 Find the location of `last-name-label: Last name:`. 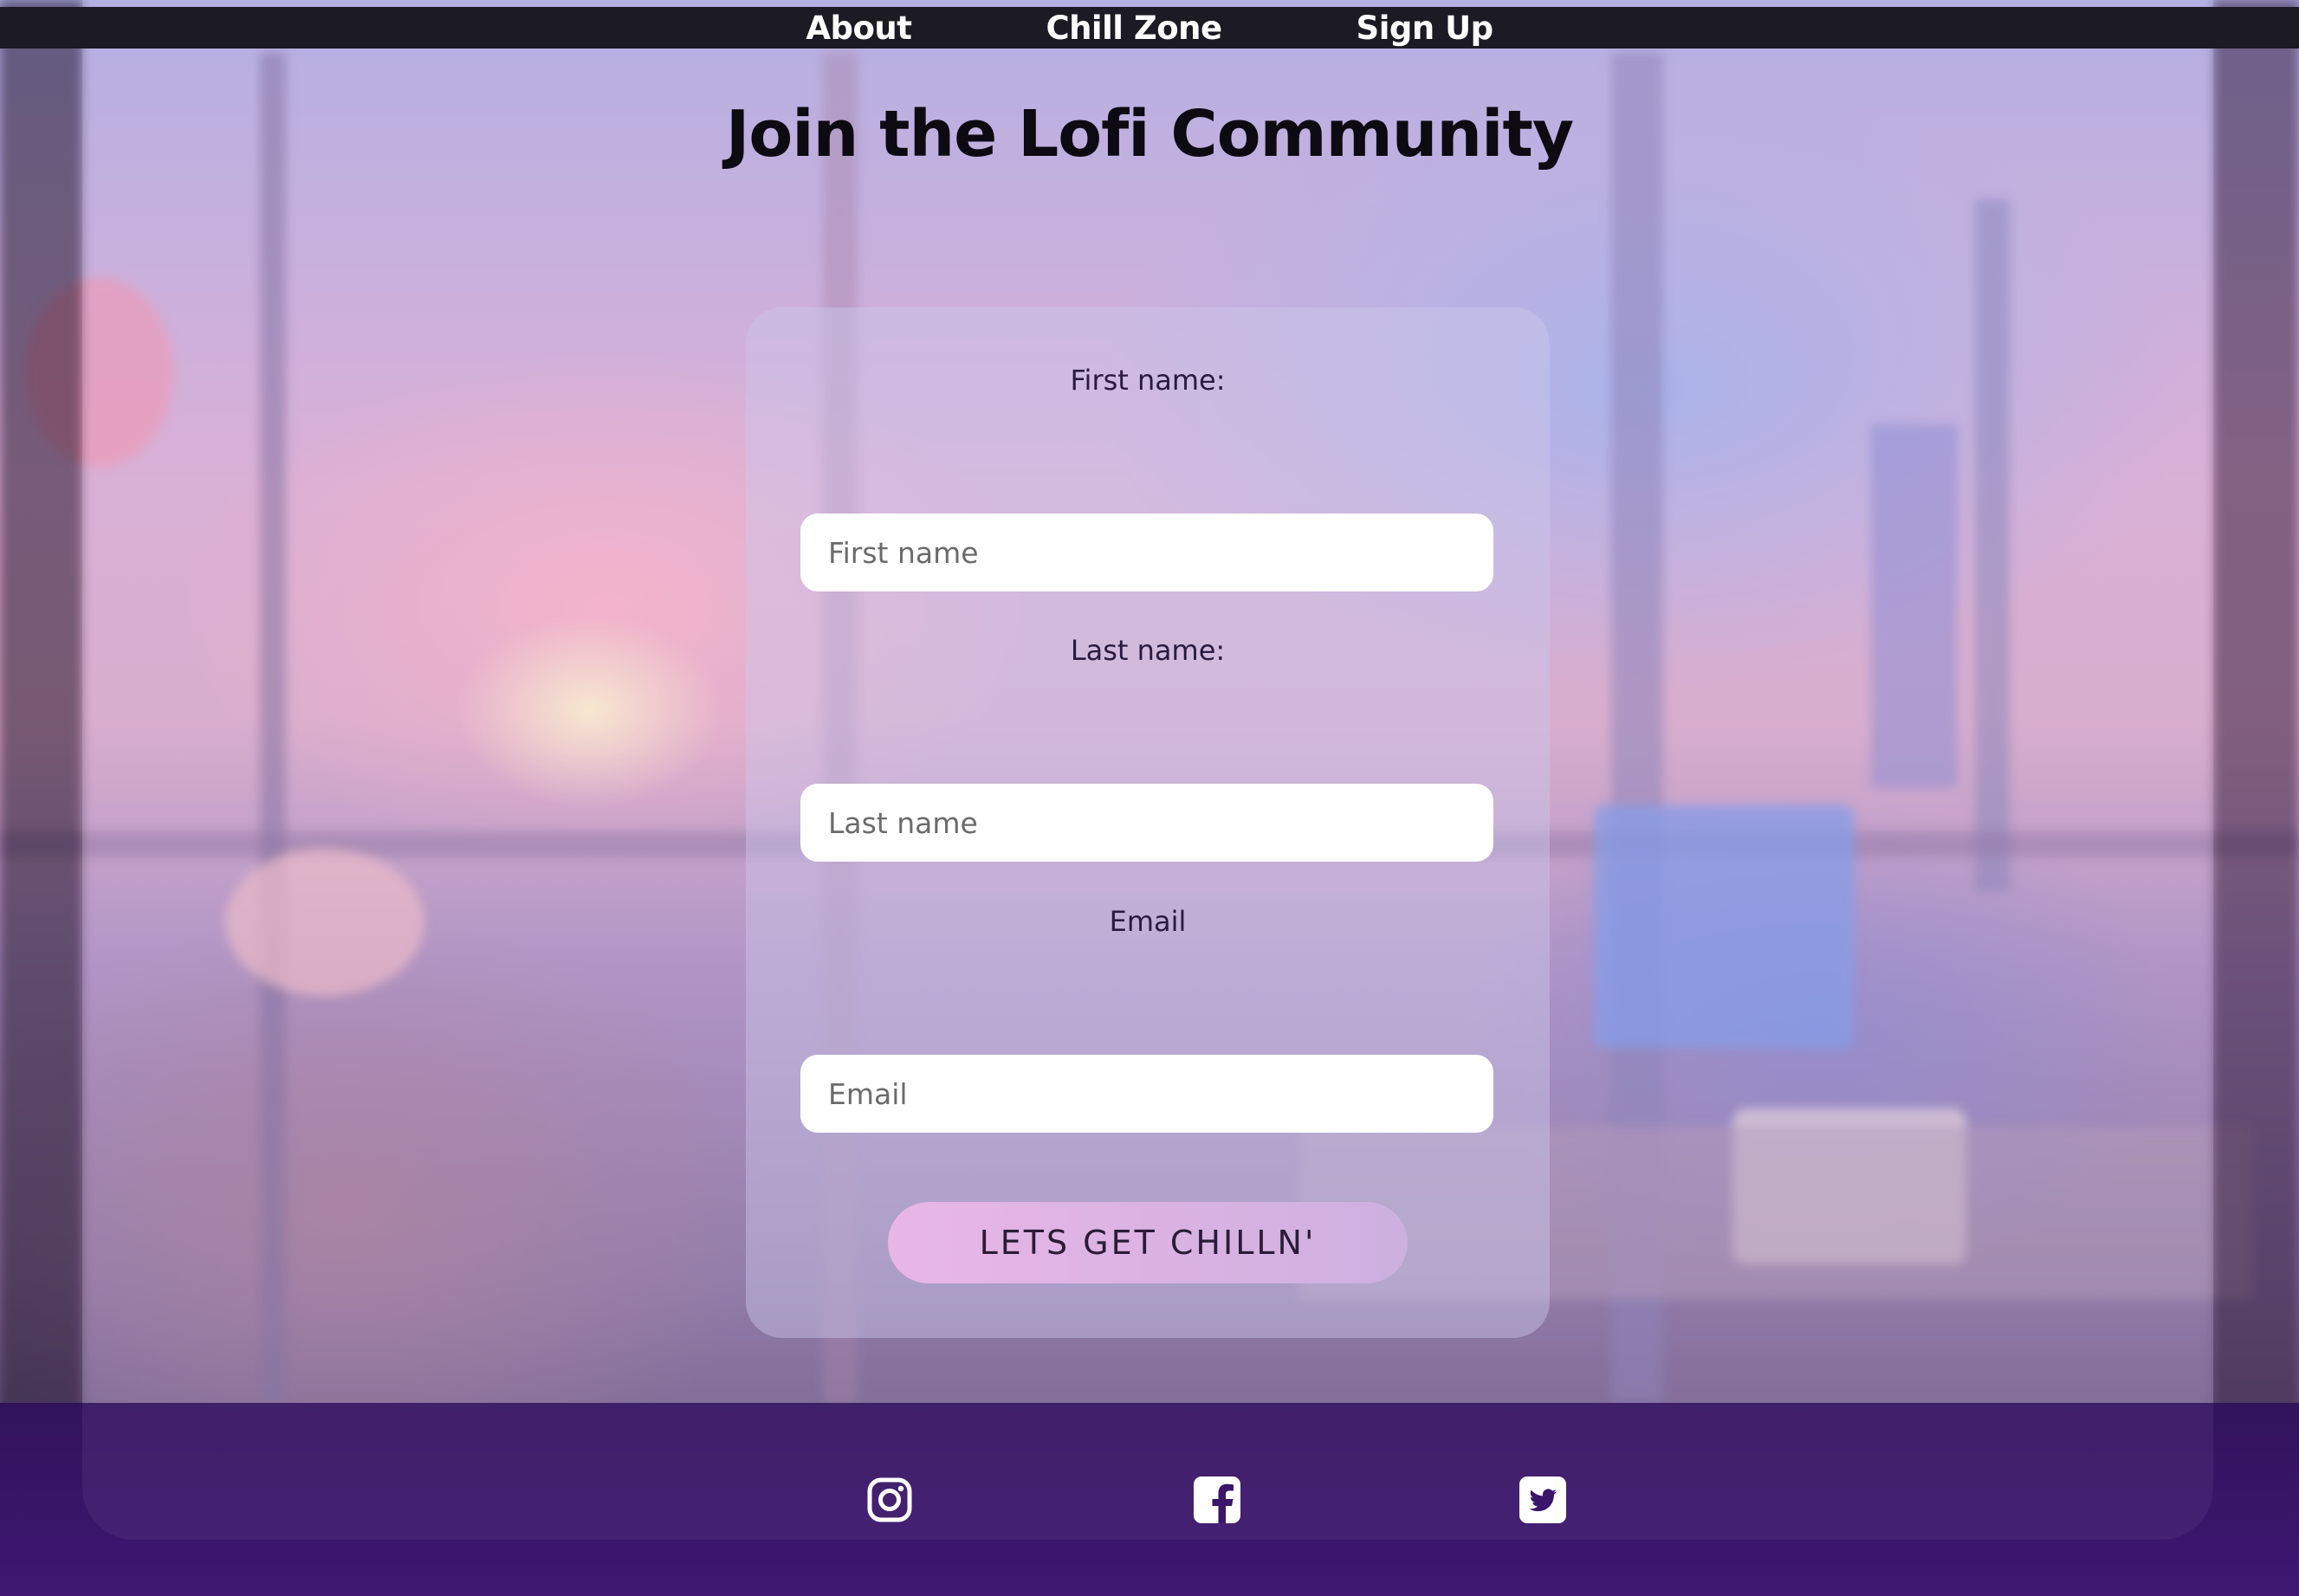

last-name-label: Last name: is located at coordinates (1148, 650).